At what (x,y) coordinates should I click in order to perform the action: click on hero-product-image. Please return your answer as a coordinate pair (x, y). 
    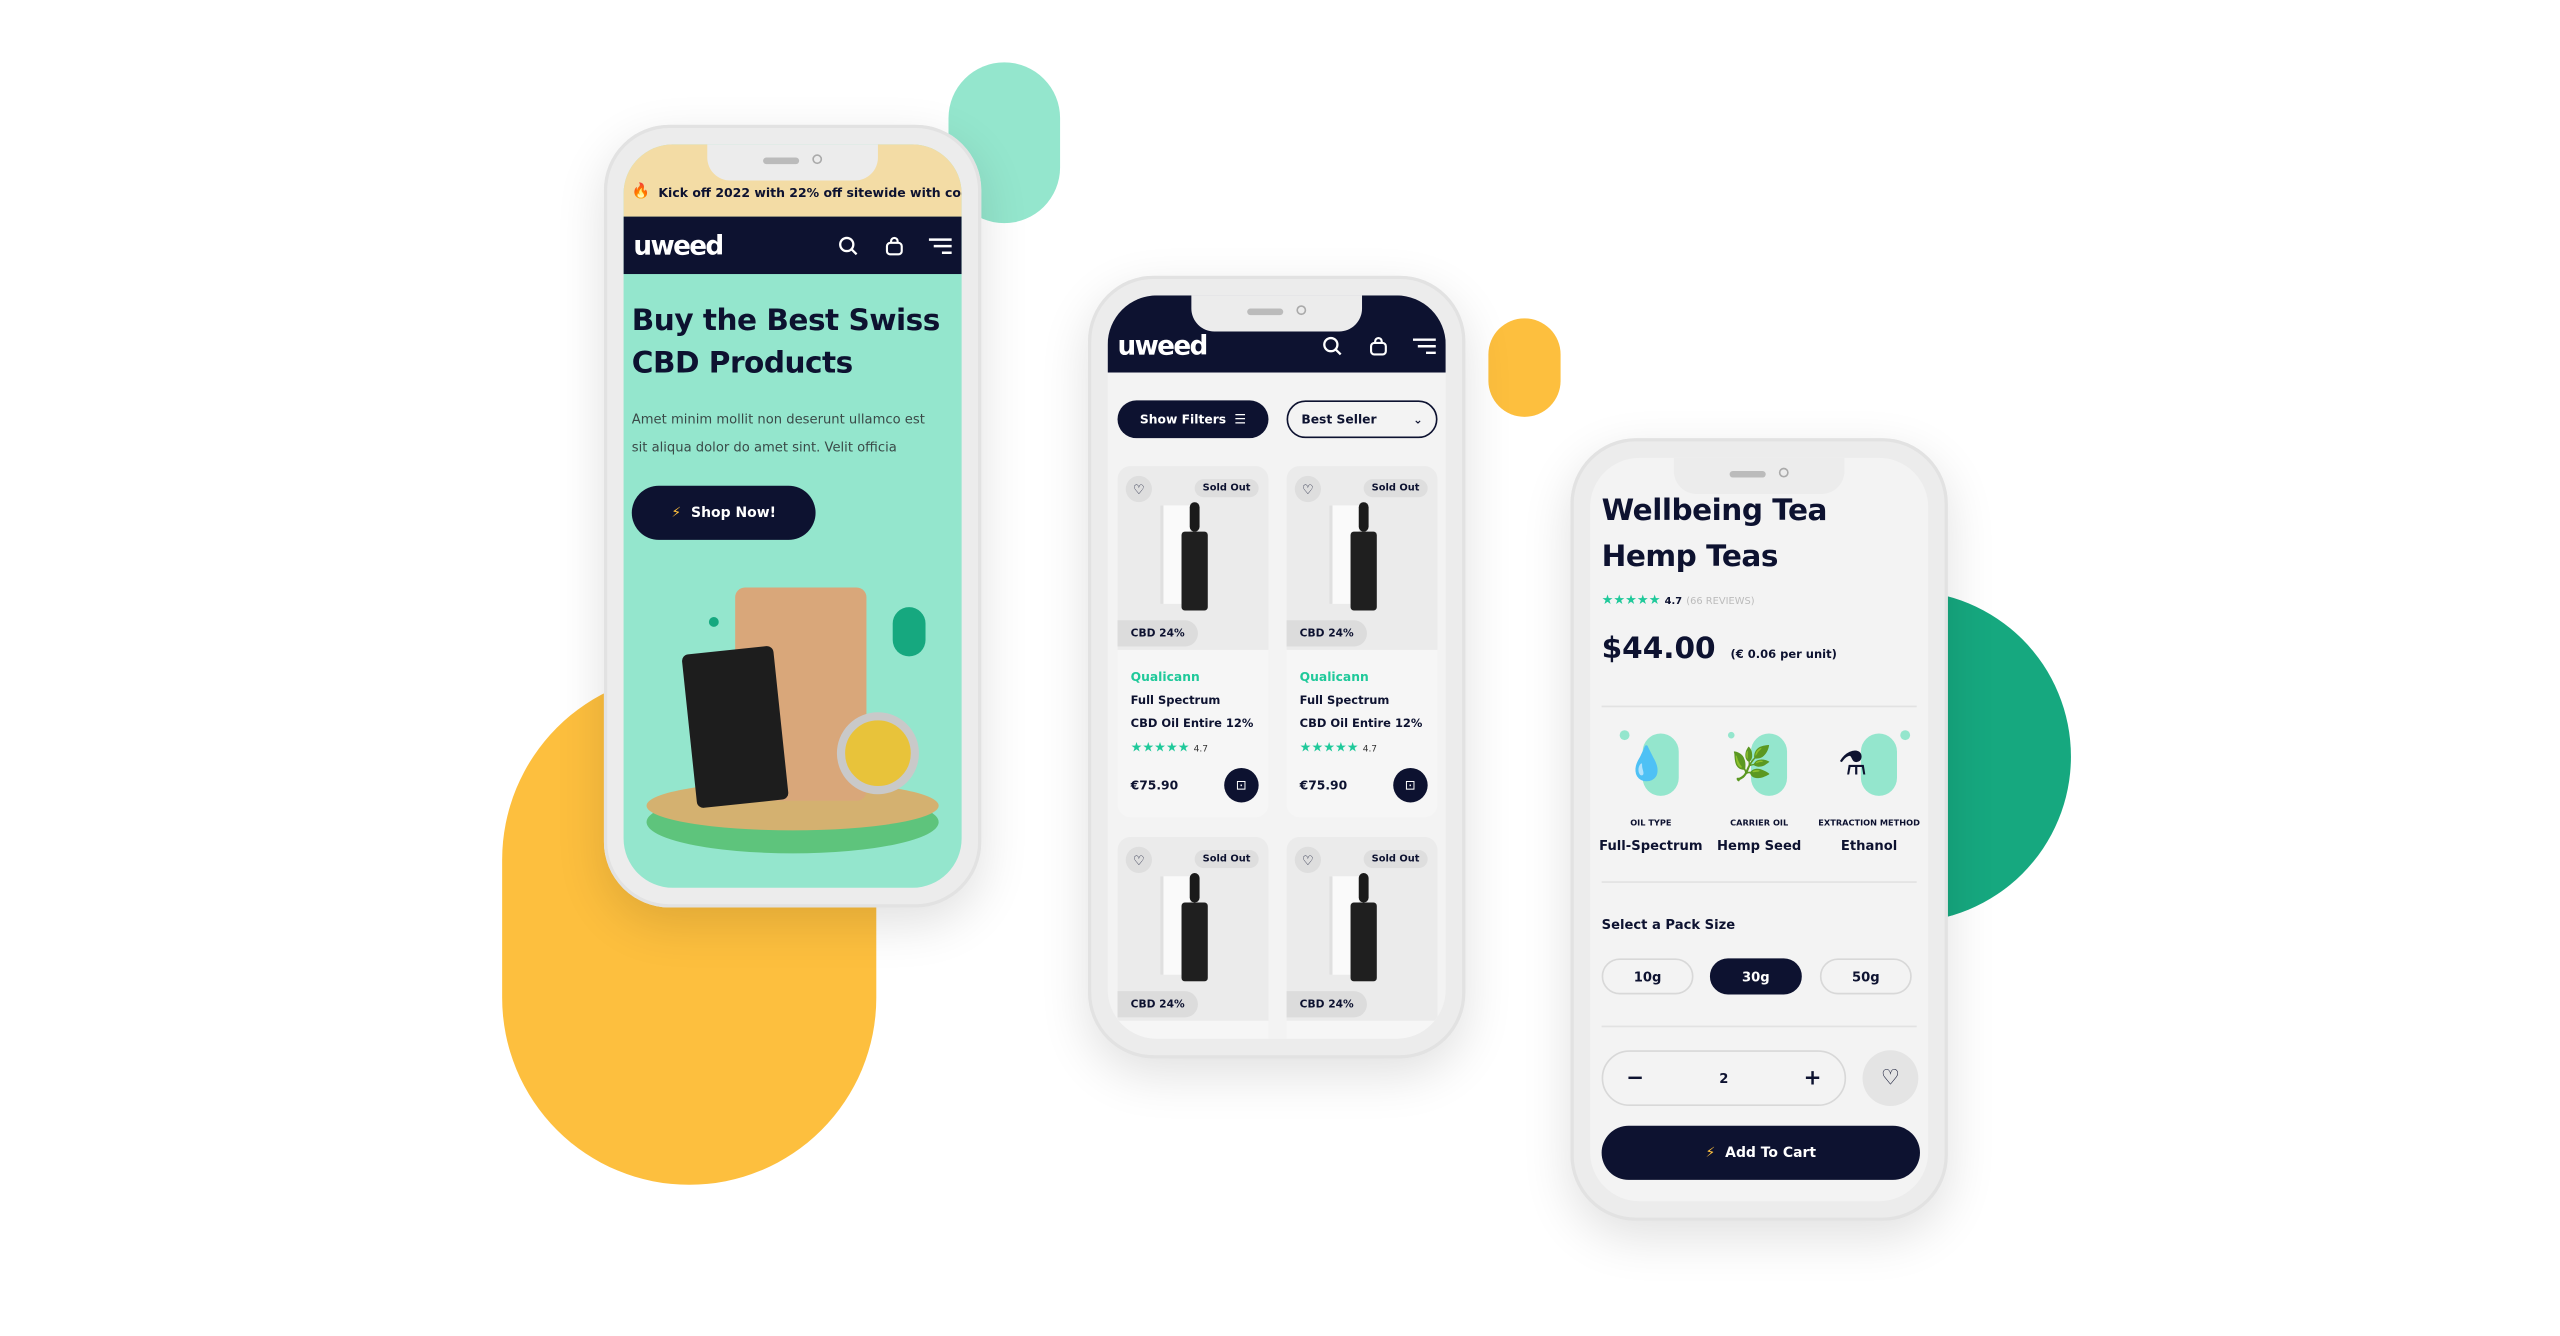
    Looking at the image, I should click on (793, 734).